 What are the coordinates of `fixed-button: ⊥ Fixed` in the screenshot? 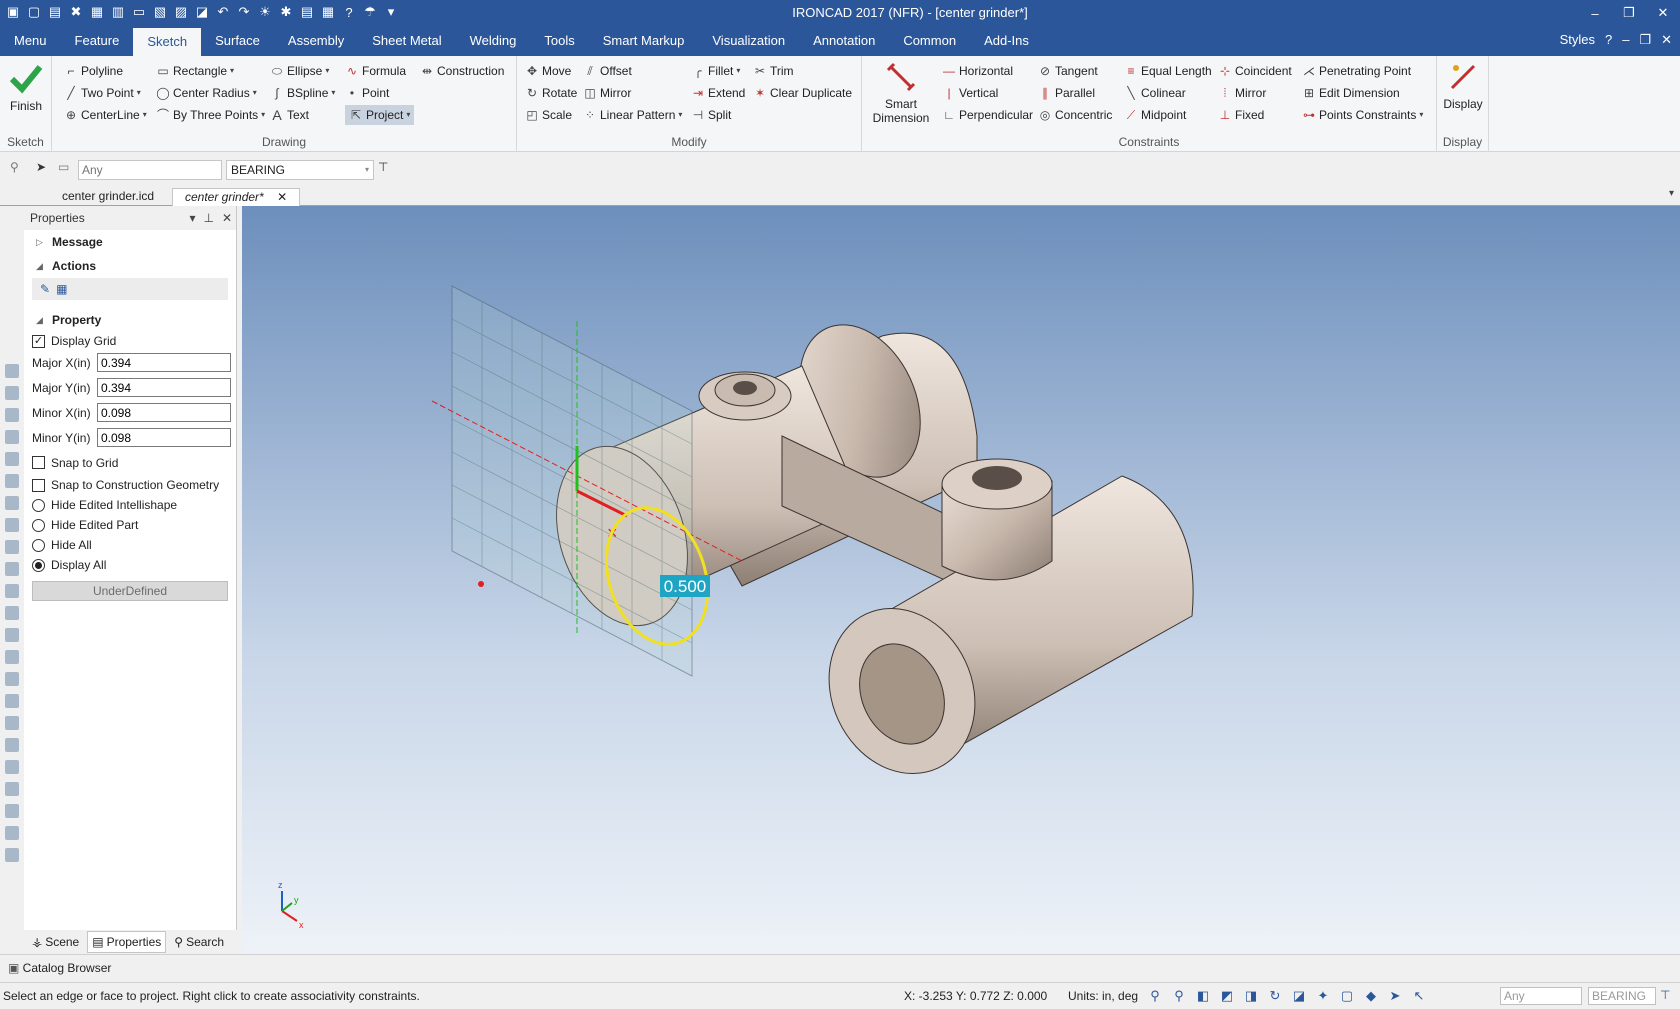 It's located at (1241, 115).